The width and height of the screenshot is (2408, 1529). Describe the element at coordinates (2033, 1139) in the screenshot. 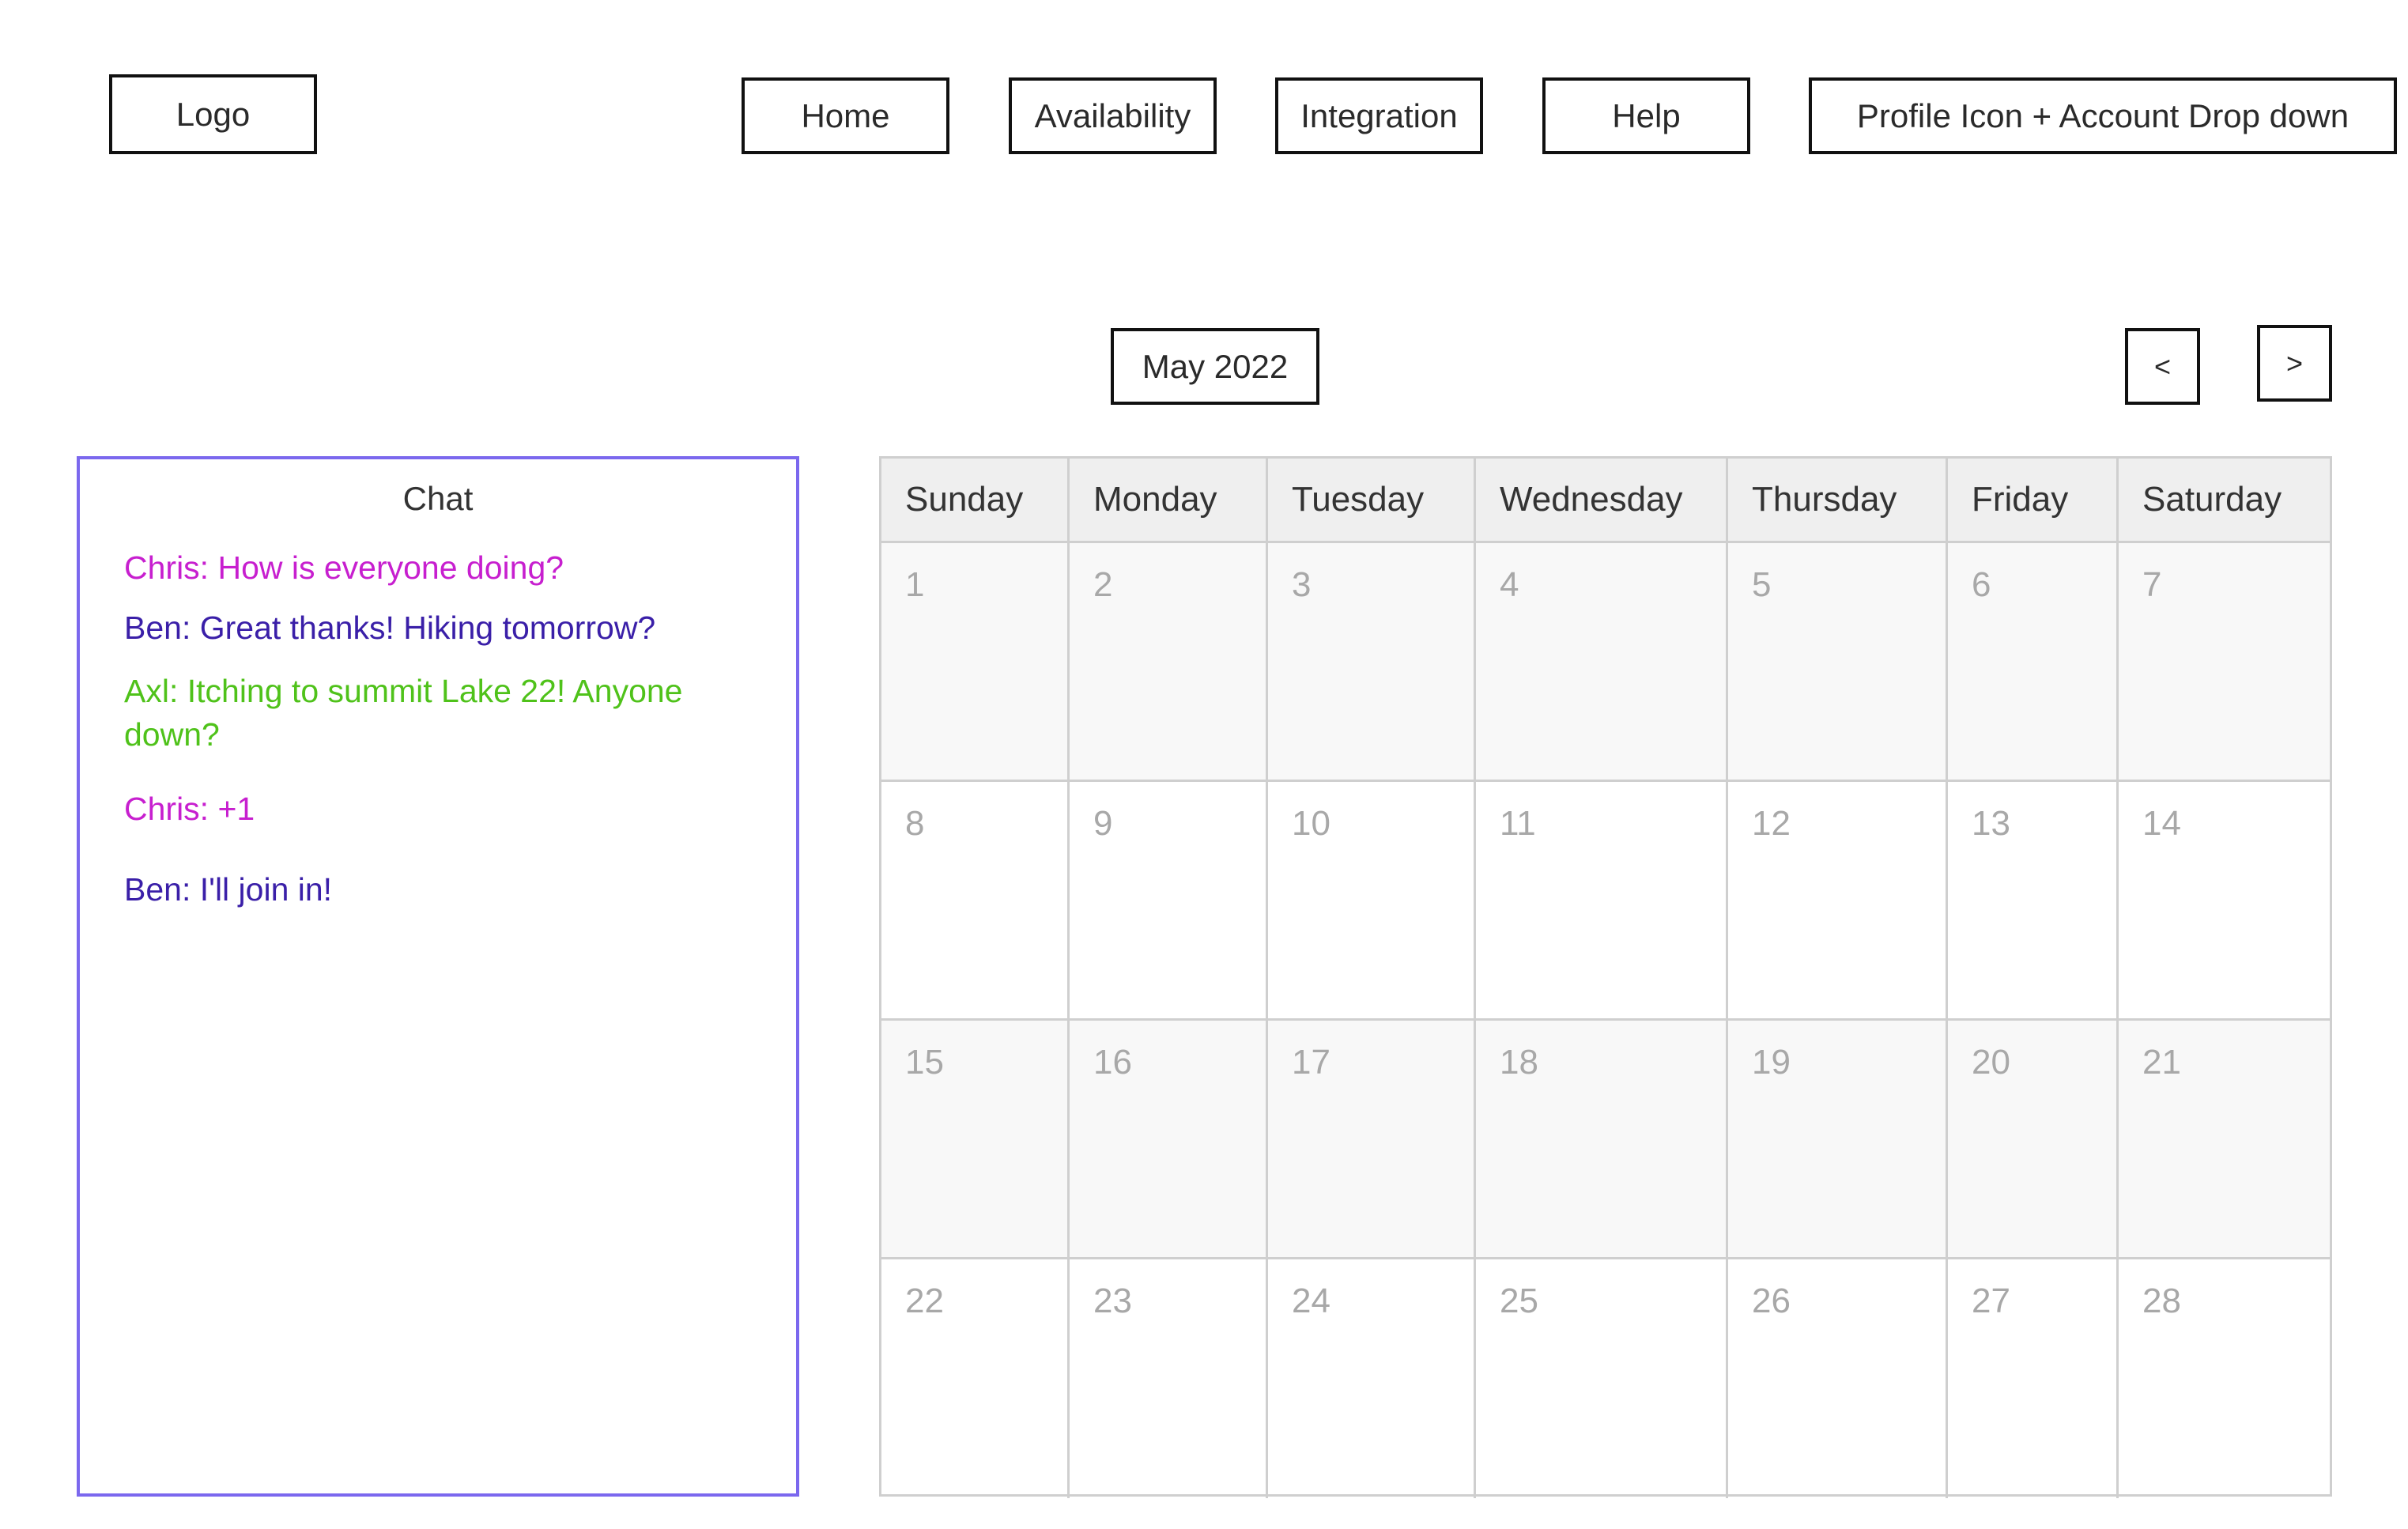

I see `calendar-day-cell: 20` at that location.